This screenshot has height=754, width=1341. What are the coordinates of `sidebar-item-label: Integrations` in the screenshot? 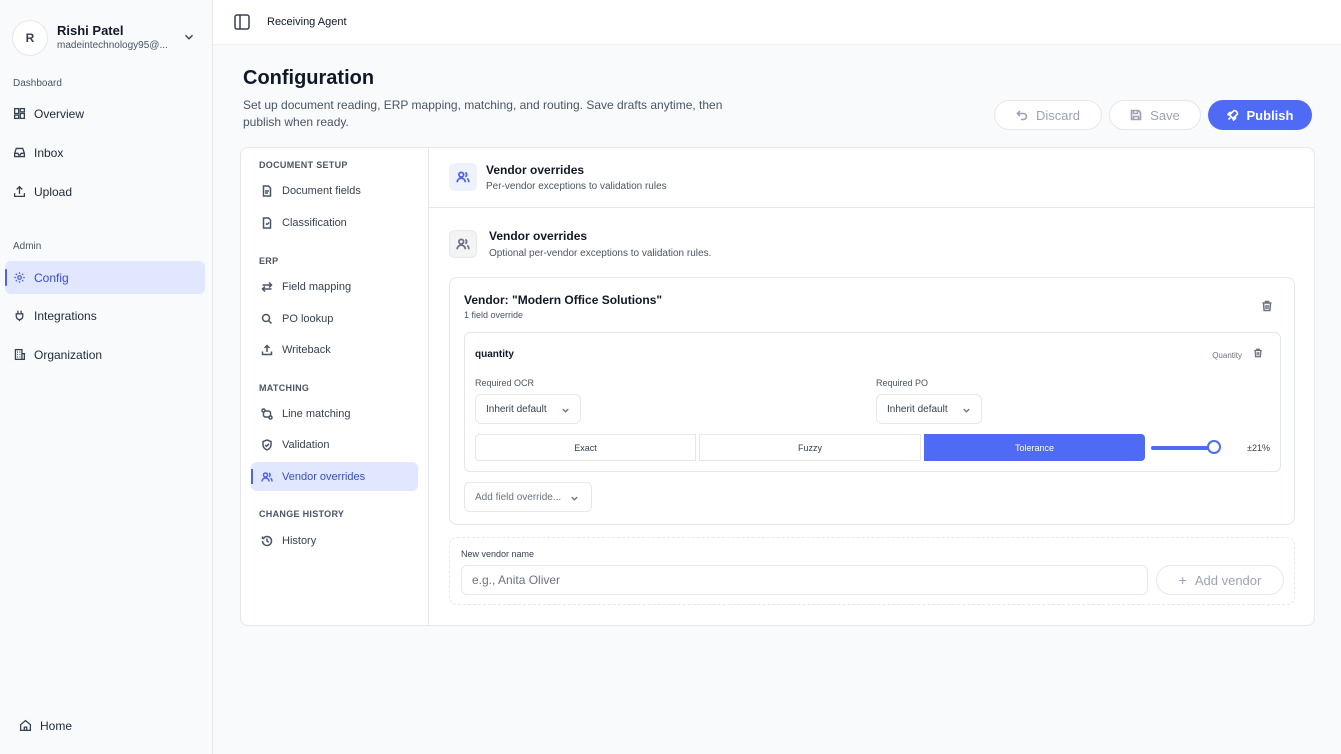 It's located at (65, 315).